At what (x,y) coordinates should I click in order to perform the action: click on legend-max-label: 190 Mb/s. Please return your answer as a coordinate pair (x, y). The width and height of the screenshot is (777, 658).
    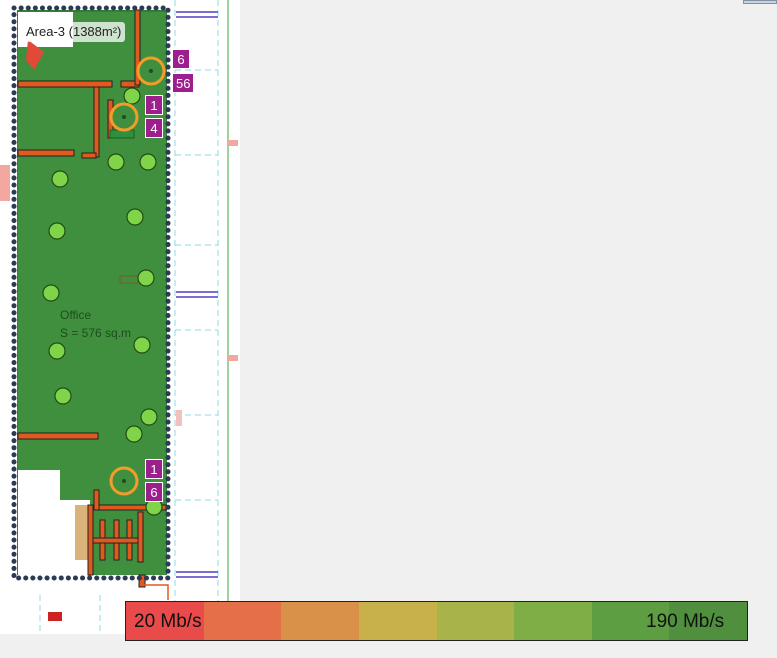
    Looking at the image, I should click on (685, 621).